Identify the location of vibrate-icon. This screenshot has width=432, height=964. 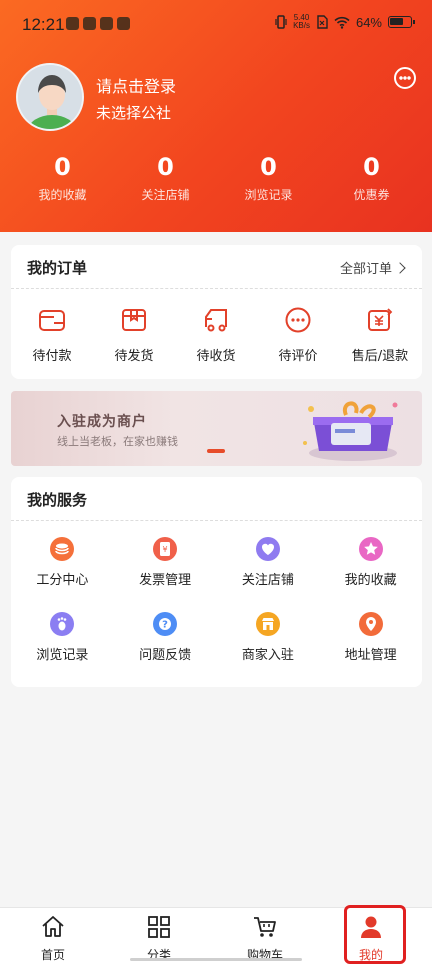
(281, 22).